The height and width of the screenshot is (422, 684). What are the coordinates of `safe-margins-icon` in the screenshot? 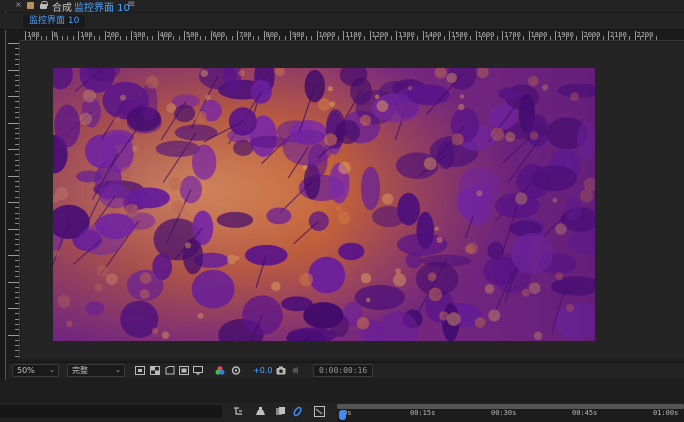 It's located at (184, 370).